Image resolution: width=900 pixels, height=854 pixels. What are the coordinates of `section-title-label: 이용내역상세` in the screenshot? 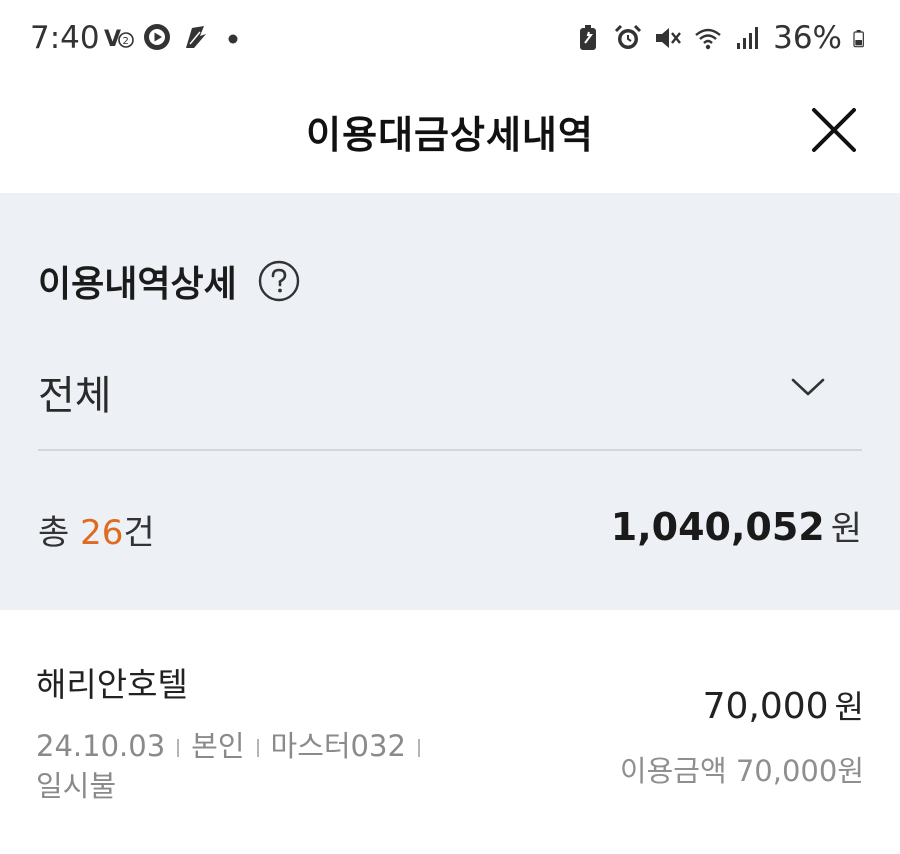 It's located at (137, 284).